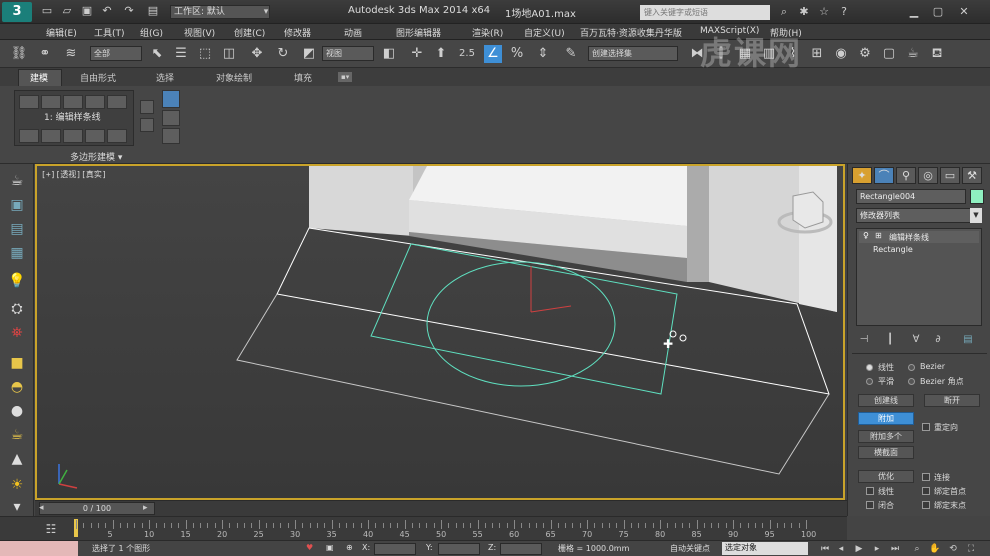 This screenshot has height=556, width=990. What do you see at coordinates (17, 309) in the screenshot?
I see `camera-icon: ⛭` at bounding box center [17, 309].